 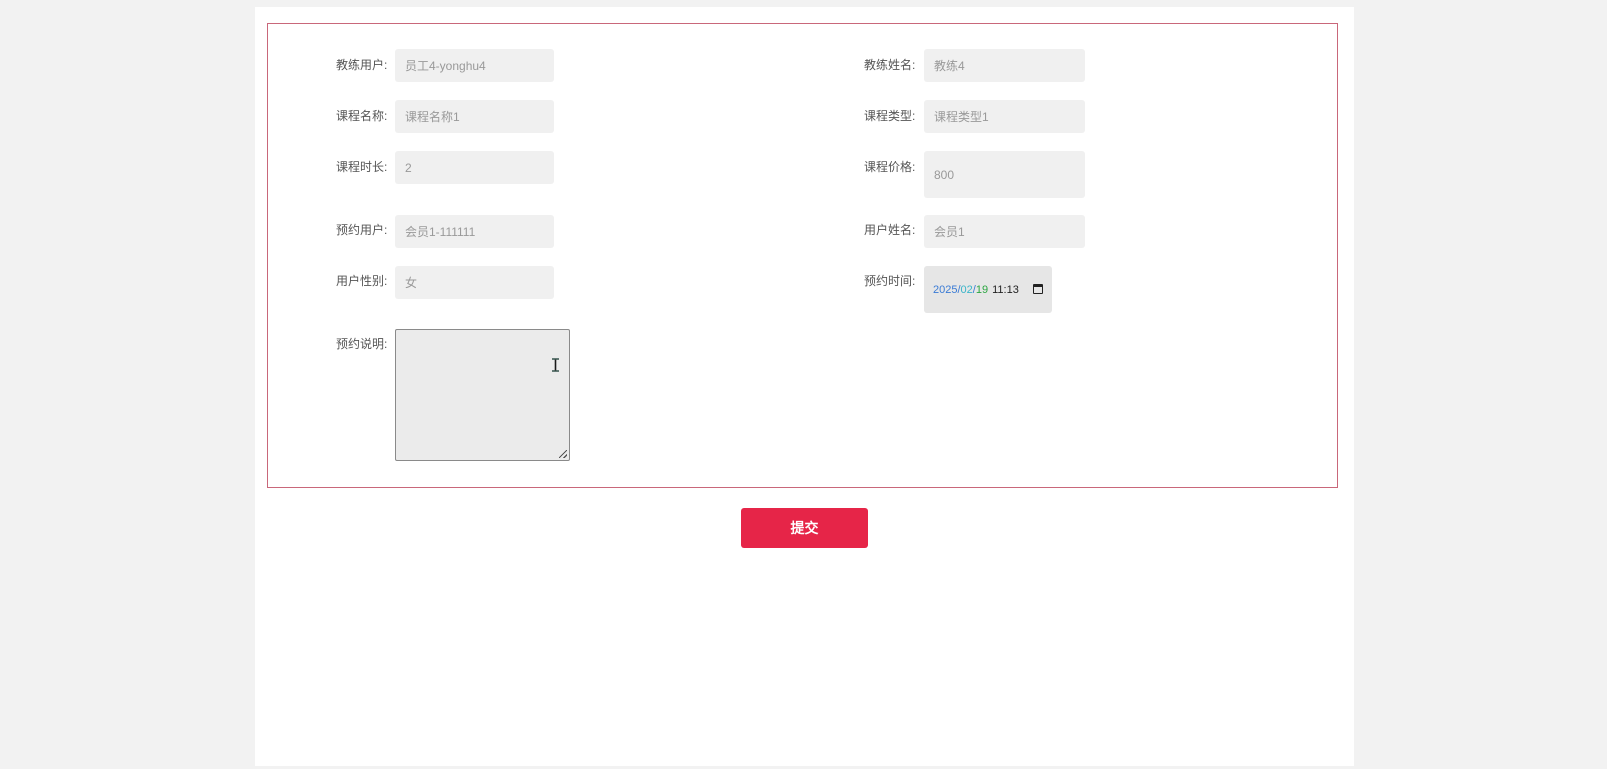 What do you see at coordinates (982, 289) in the screenshot?
I see `date-day: 19` at bounding box center [982, 289].